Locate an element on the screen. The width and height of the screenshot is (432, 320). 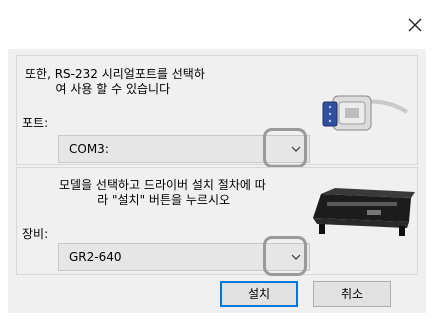
device-description: 모델을 선택하고 드라이버 설치 절차에 따 라 "설치" 버튼을 누르시오 is located at coordinates (162, 192).